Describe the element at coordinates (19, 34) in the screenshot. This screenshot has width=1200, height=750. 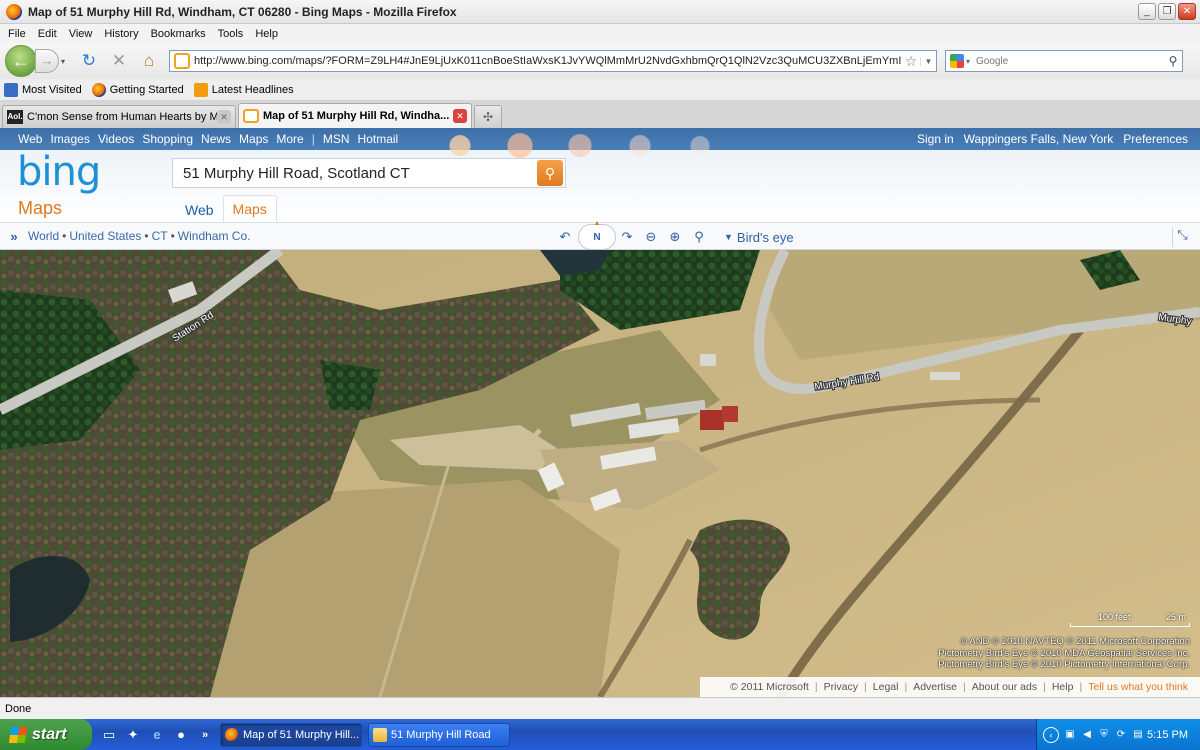
I see `menu-file: File` at that location.